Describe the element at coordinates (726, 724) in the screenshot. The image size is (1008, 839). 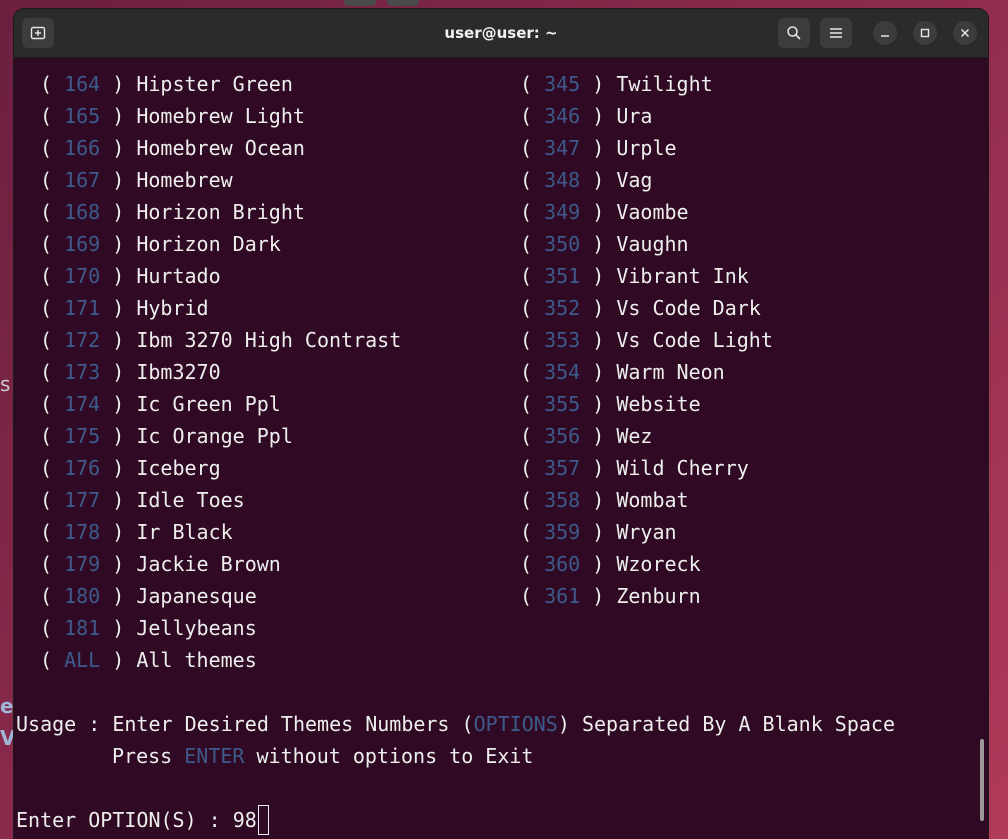
I see `usage-suffix: ) Separated By A Blank Space` at that location.